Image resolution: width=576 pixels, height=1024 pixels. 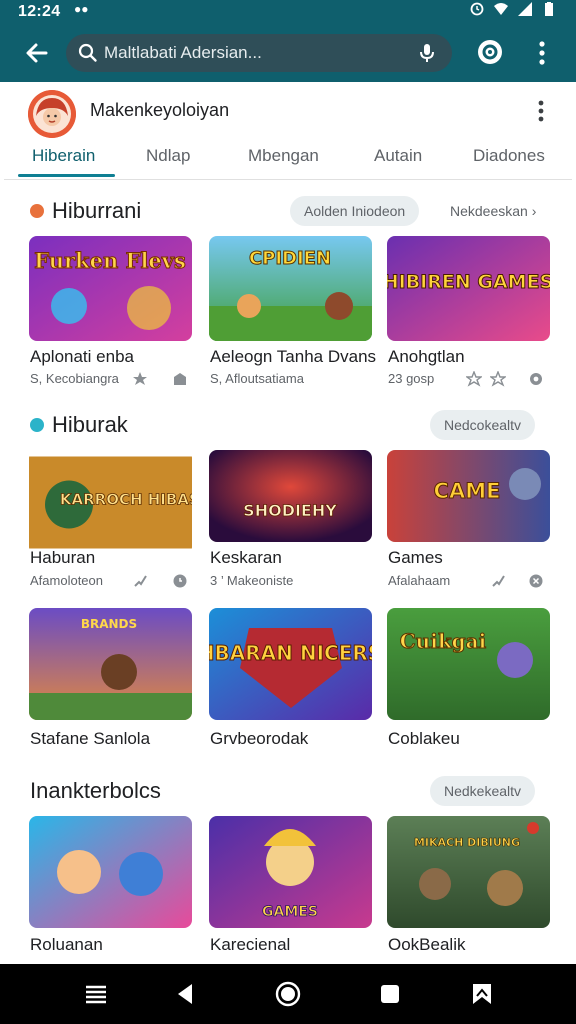 What do you see at coordinates (82, 357) in the screenshot?
I see `game-title: Aplonati enba` at bounding box center [82, 357].